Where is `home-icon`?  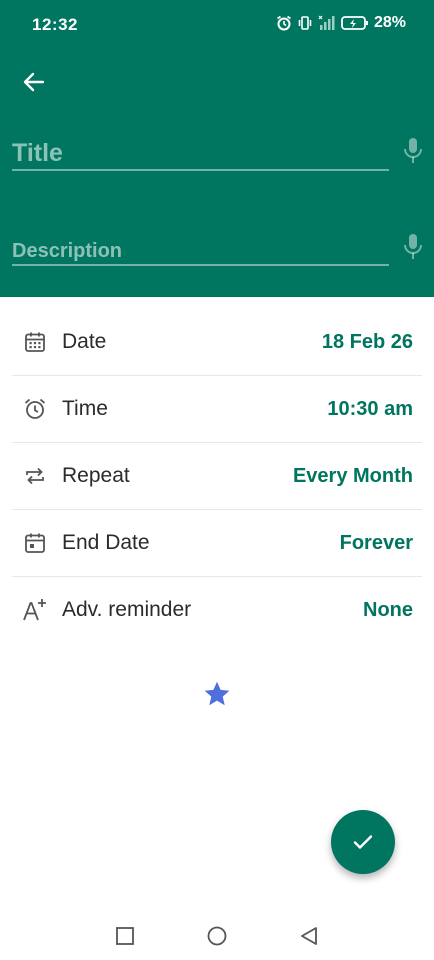 home-icon is located at coordinates (217, 937).